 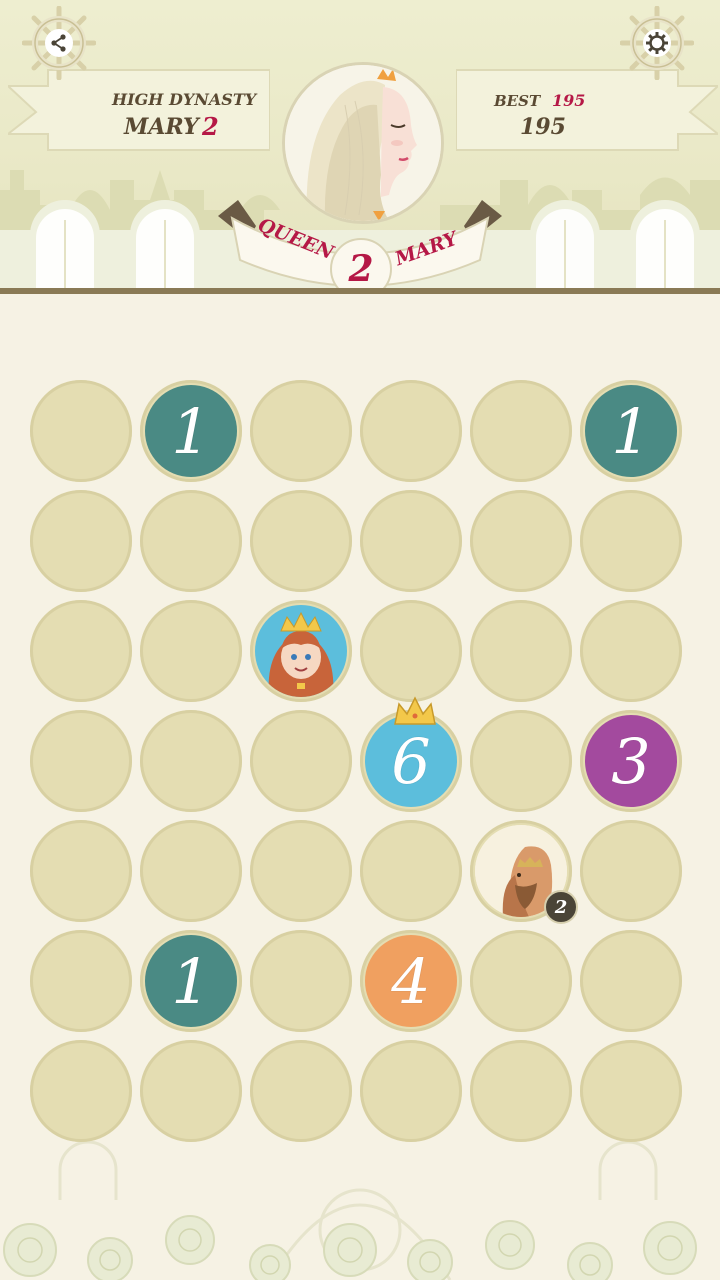 I want to click on board-cell-r1-c6: 1, so click(x=631, y=431).